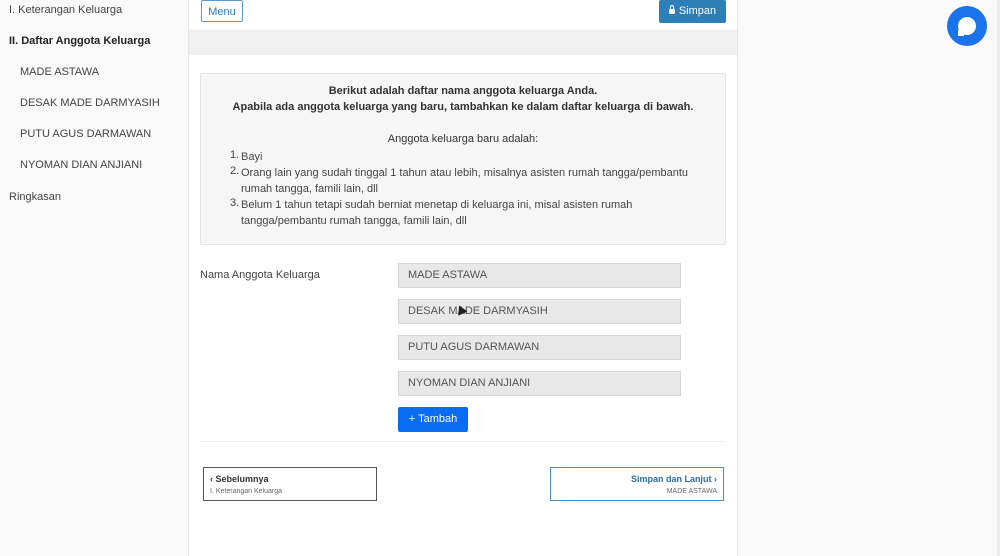 Image resolution: width=1000 pixels, height=556 pixels. What do you see at coordinates (967, 26) in the screenshot?
I see `chat-bubble-icon` at bounding box center [967, 26].